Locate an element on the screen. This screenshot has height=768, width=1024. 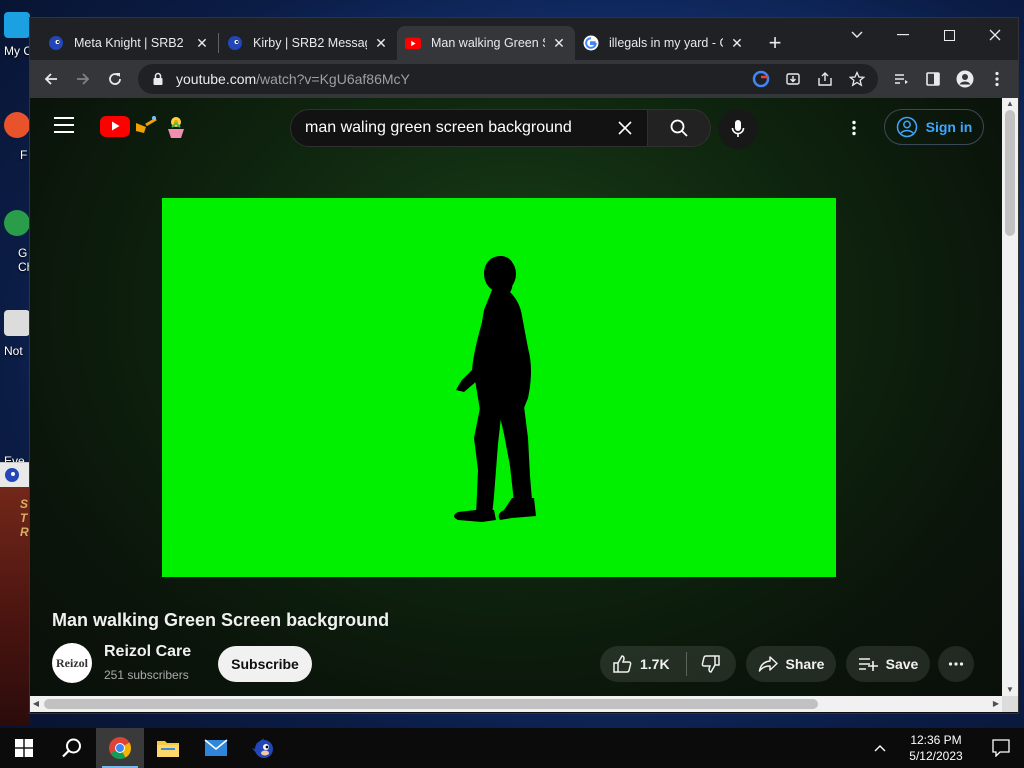
forward-button is located at coordinates (83, 79).